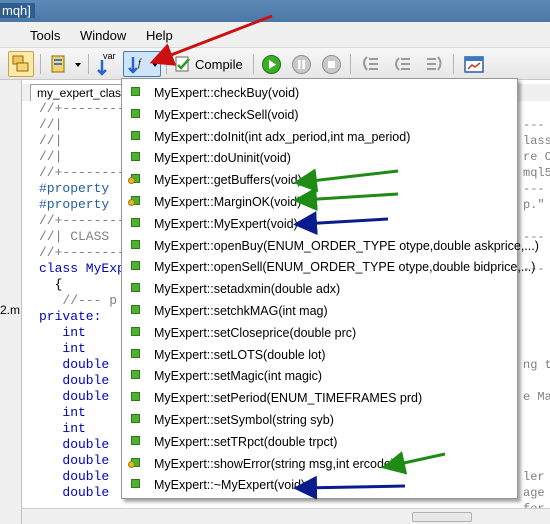 The height and width of the screenshot is (524, 550). I want to click on green-arrow-showerror, so click(413, 463).